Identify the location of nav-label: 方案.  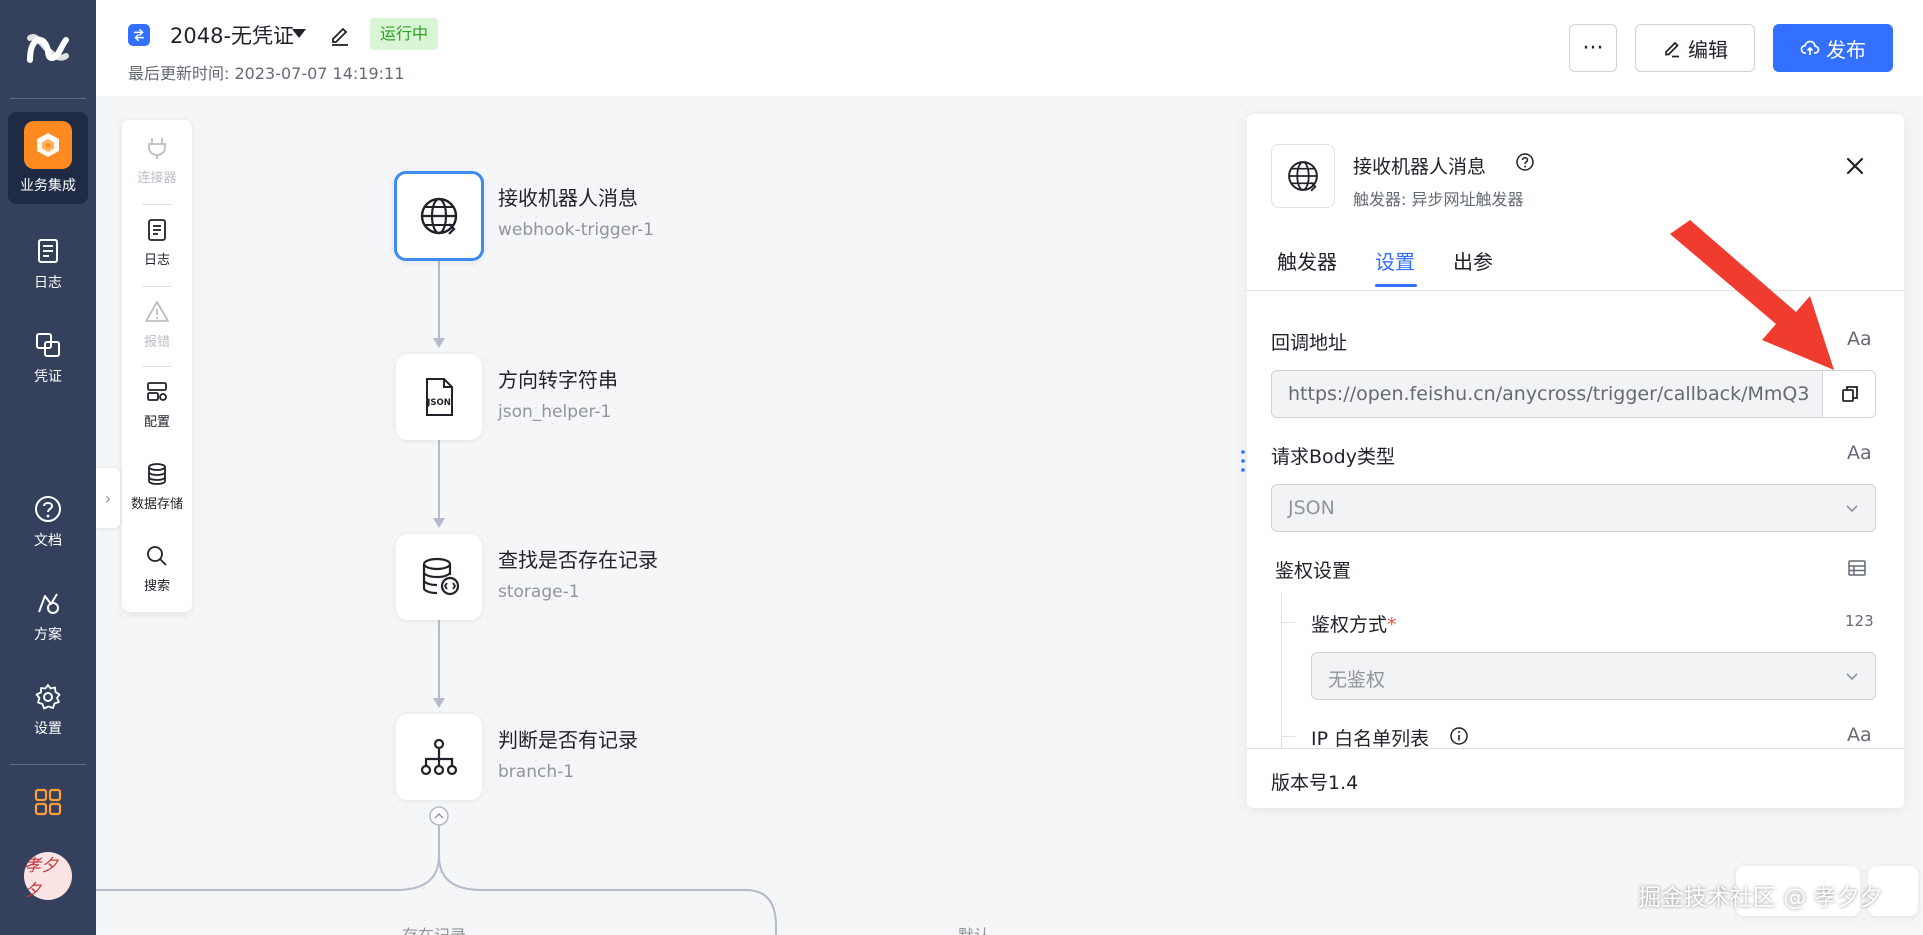
(48, 635).